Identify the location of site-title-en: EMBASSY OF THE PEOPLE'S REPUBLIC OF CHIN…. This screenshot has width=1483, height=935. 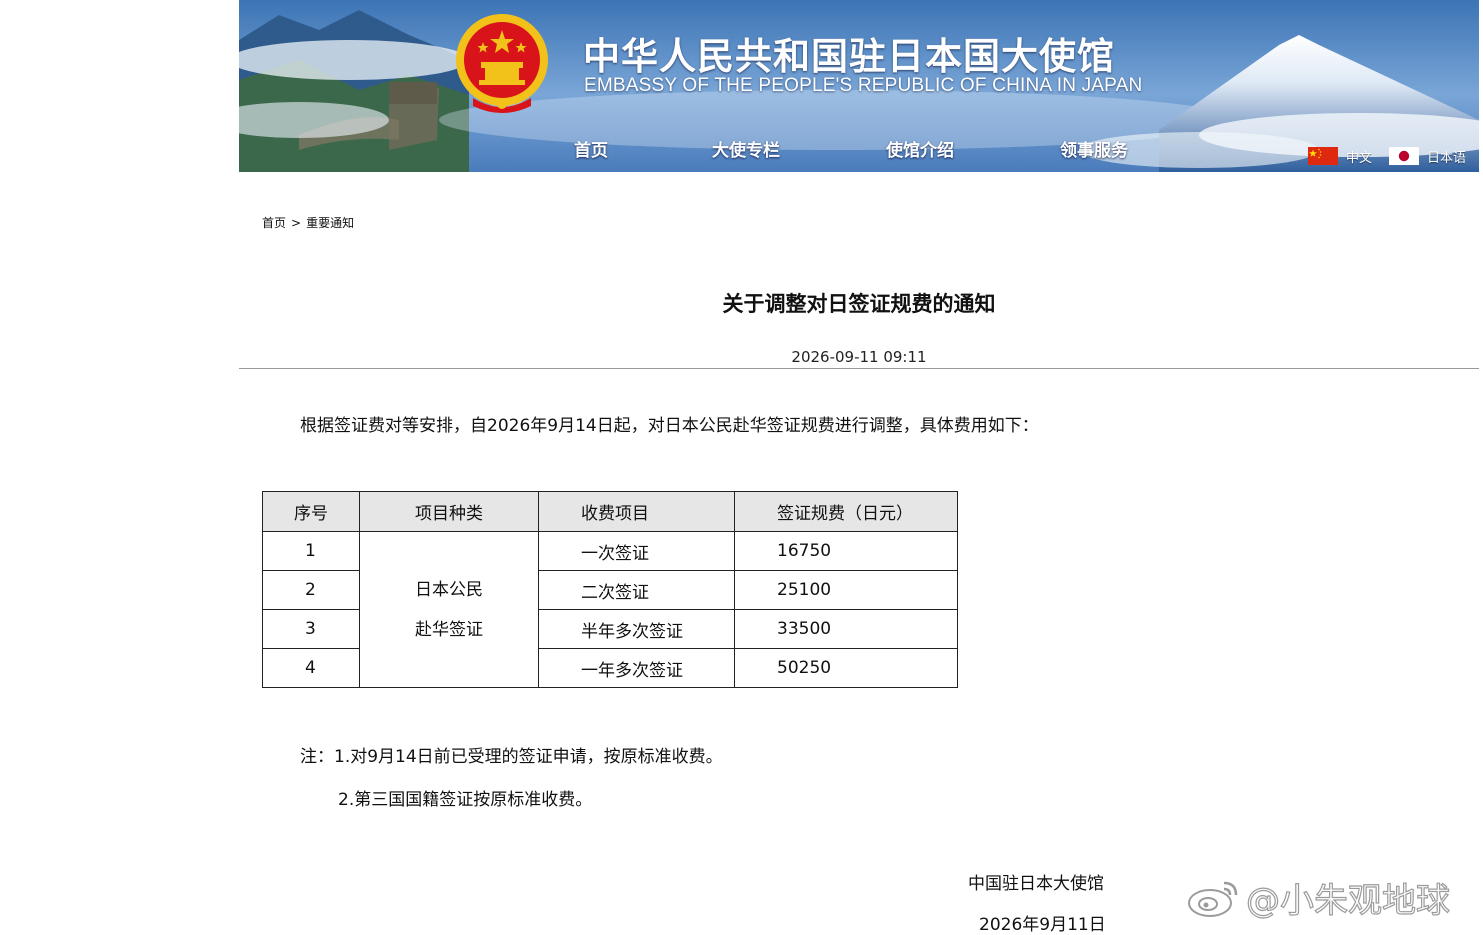
(863, 85).